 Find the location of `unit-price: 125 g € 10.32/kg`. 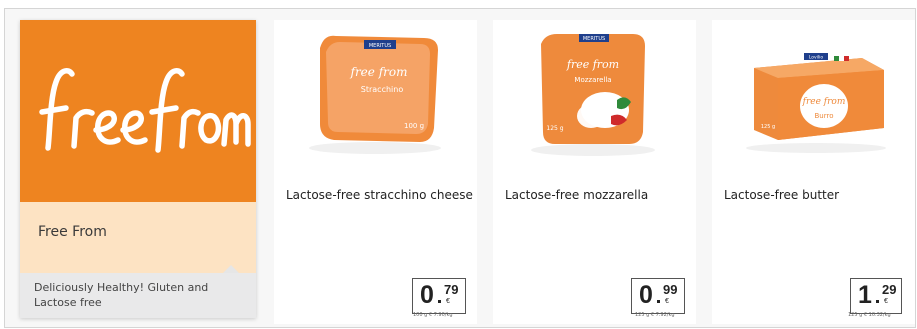

unit-price: 125 g € 10.32/kg is located at coordinates (869, 315).